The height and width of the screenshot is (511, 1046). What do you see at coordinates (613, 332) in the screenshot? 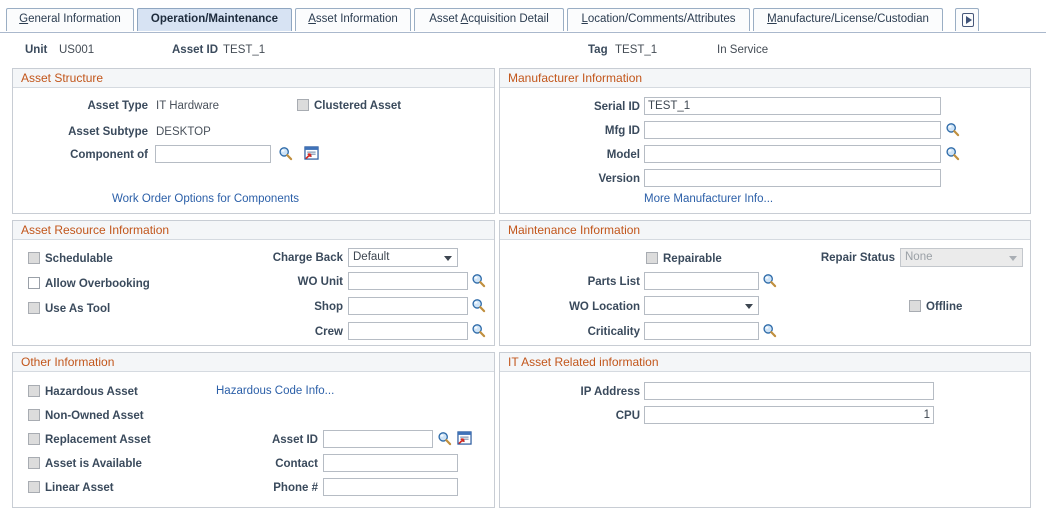
I see `criticality-label: Criticality` at bounding box center [613, 332].